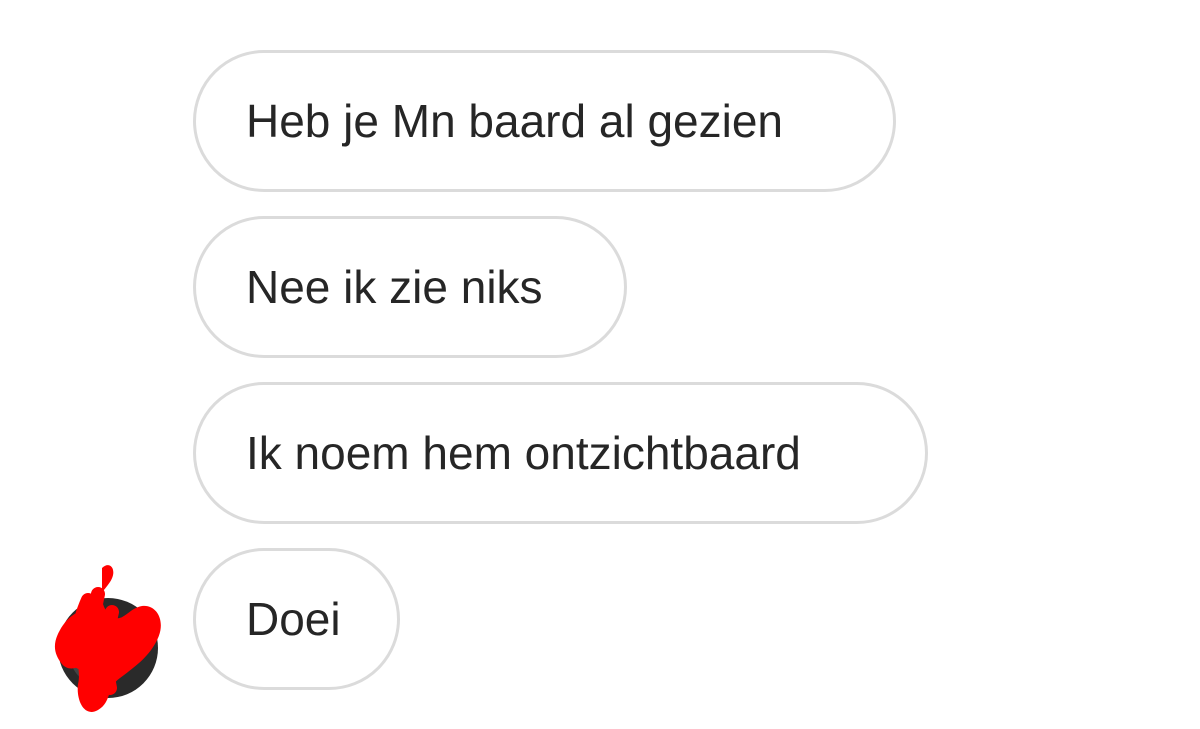 This screenshot has height=729, width=1200. I want to click on message-bubble: Ik noem hem ontzichtbaard, so click(560, 453).